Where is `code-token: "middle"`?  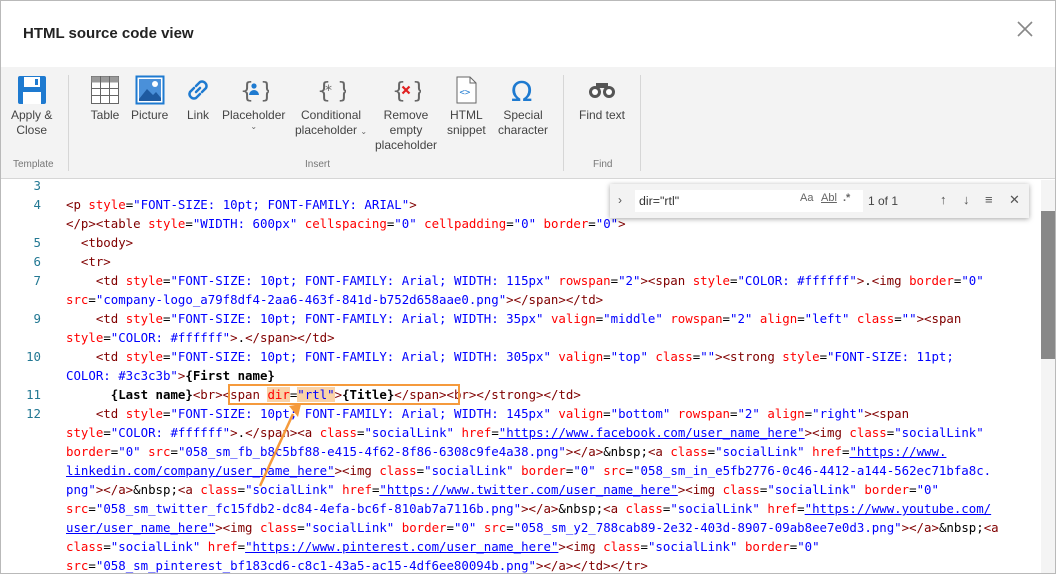
code-token: "middle" is located at coordinates (633, 318).